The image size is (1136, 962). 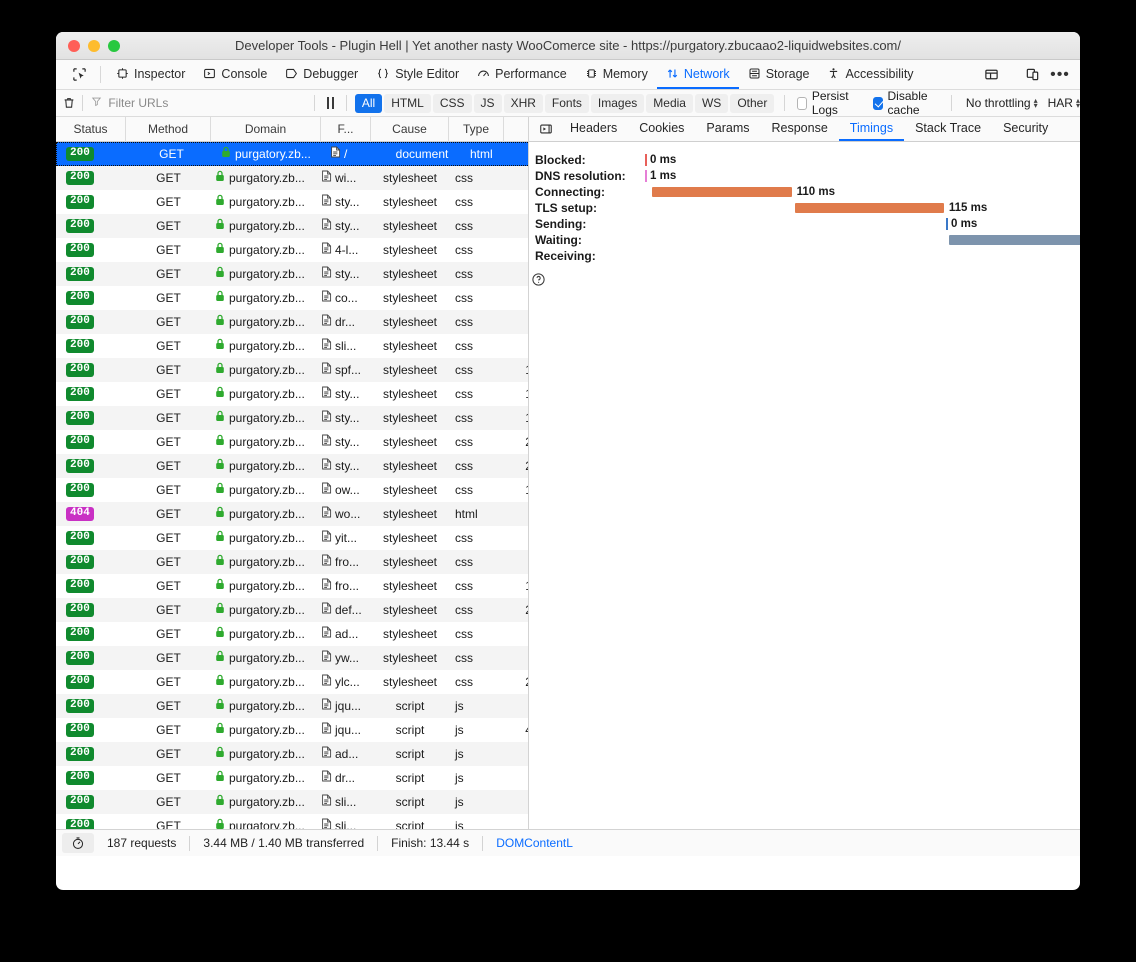 I want to click on har-select: HAR ▴ ▾, so click(x=1064, y=103).